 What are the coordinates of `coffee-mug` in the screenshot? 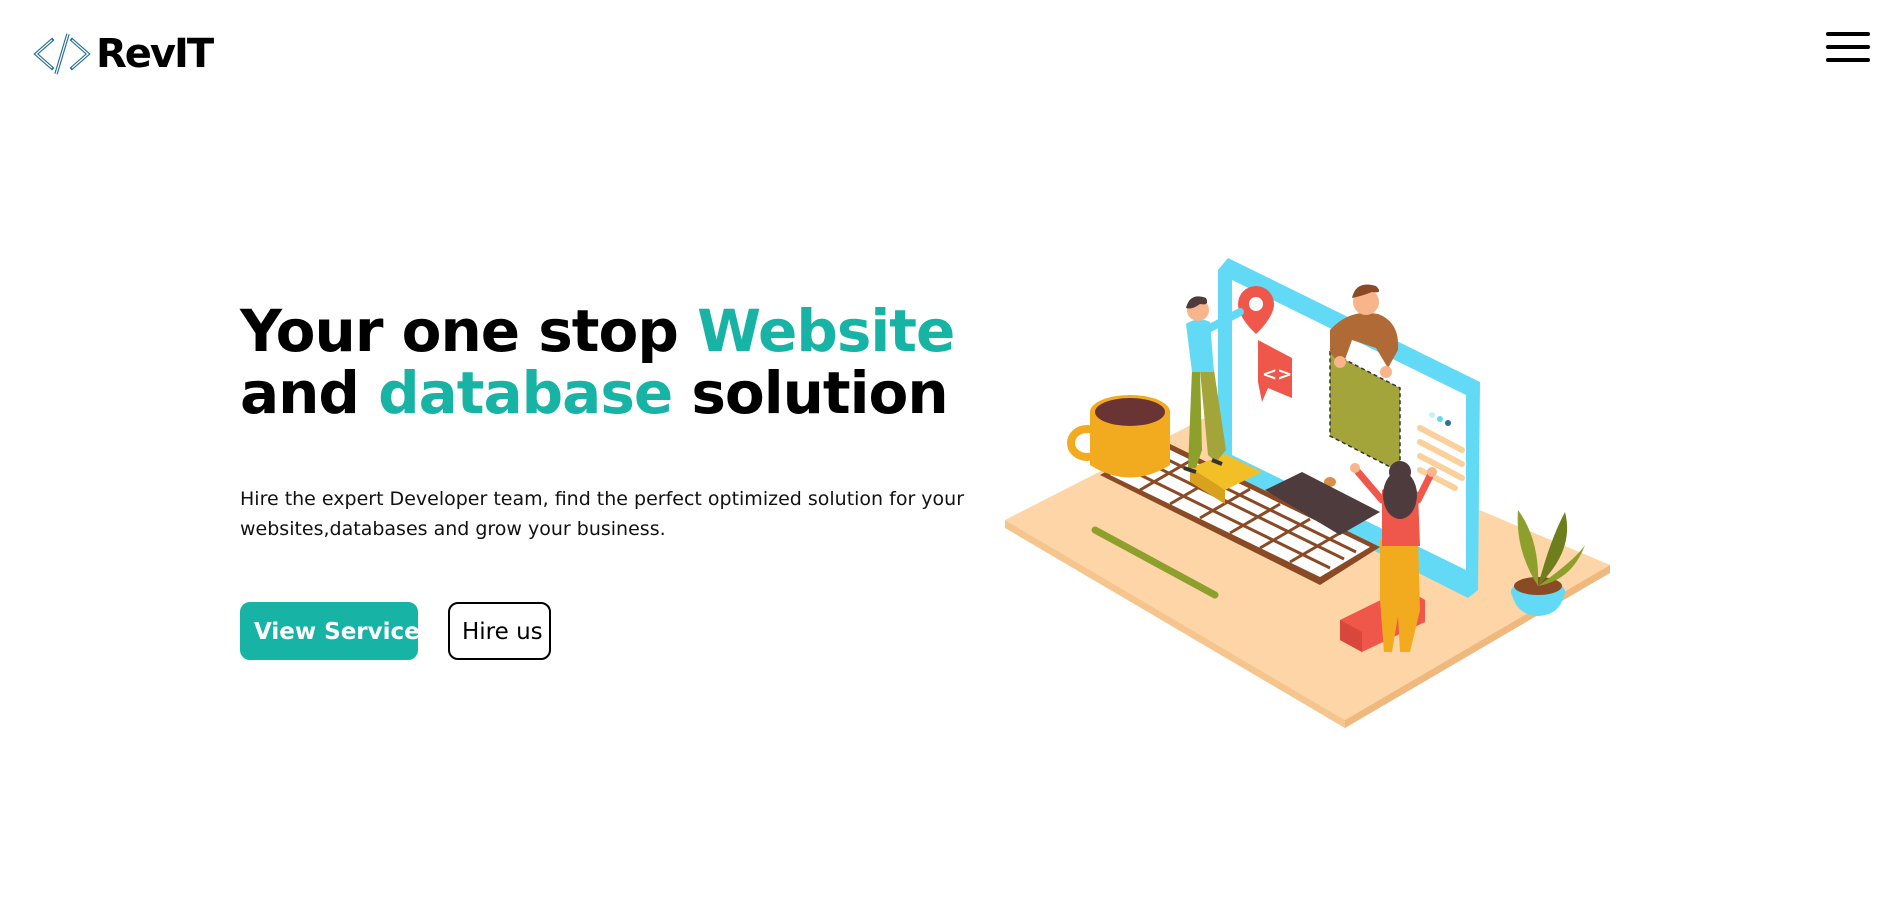 It's located at (1118, 436).